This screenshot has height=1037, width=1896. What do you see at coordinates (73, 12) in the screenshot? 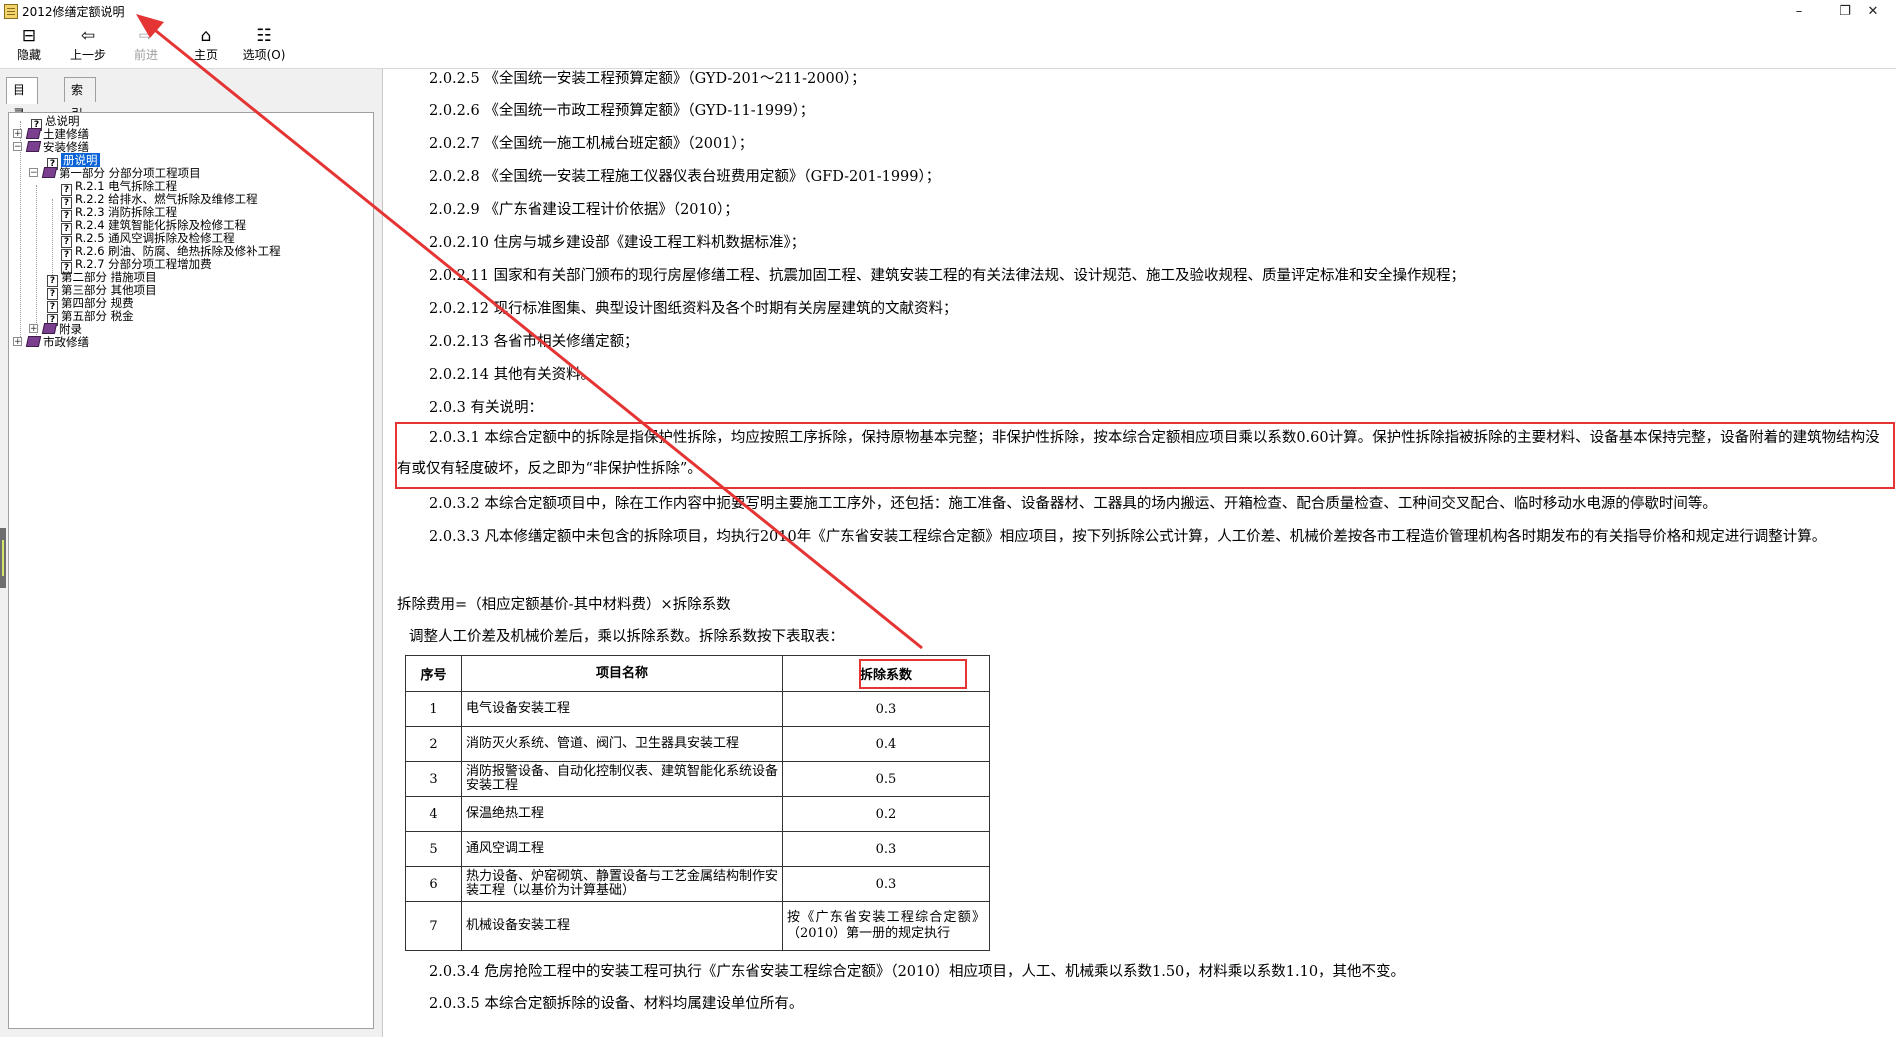
I see `window-title: 2012修缮定额说明` at bounding box center [73, 12].